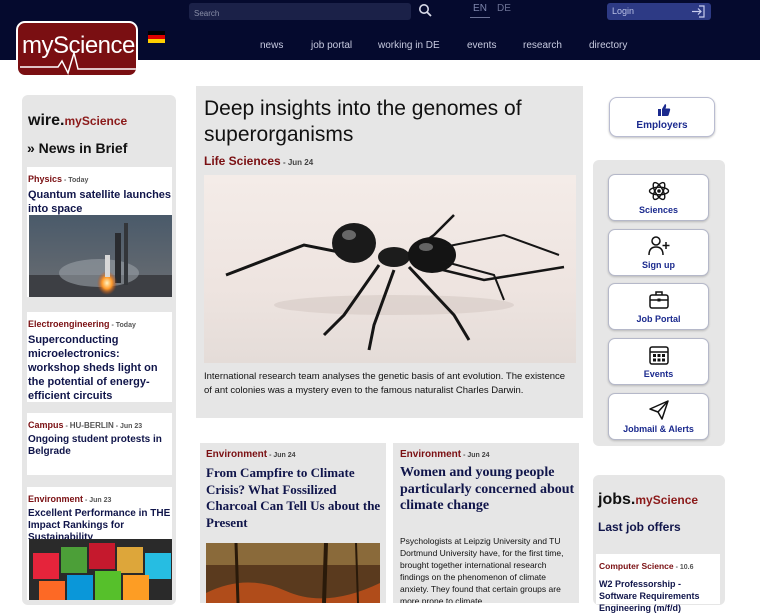  Describe the element at coordinates (100, 202) in the screenshot. I see `news-title: Quantum satellite launches into space` at that location.